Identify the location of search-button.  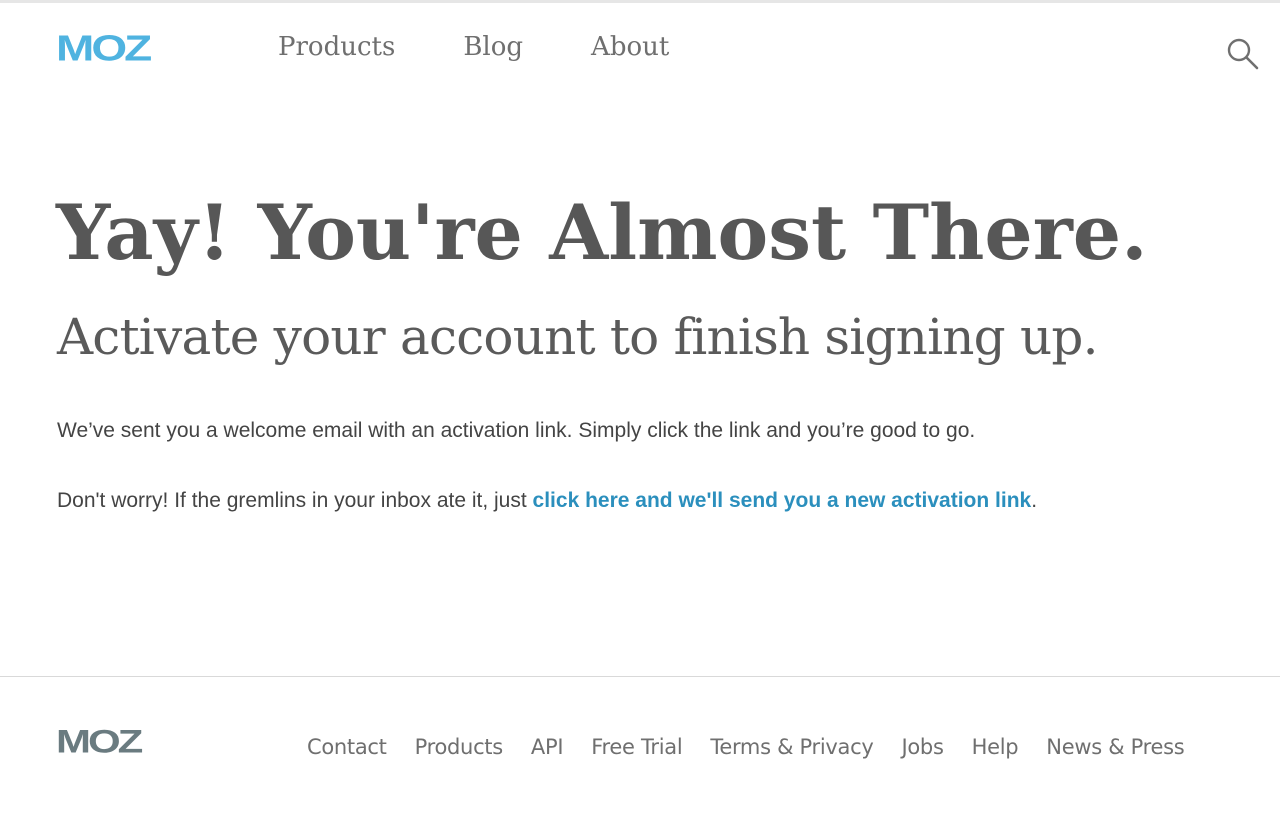
(1243, 54).